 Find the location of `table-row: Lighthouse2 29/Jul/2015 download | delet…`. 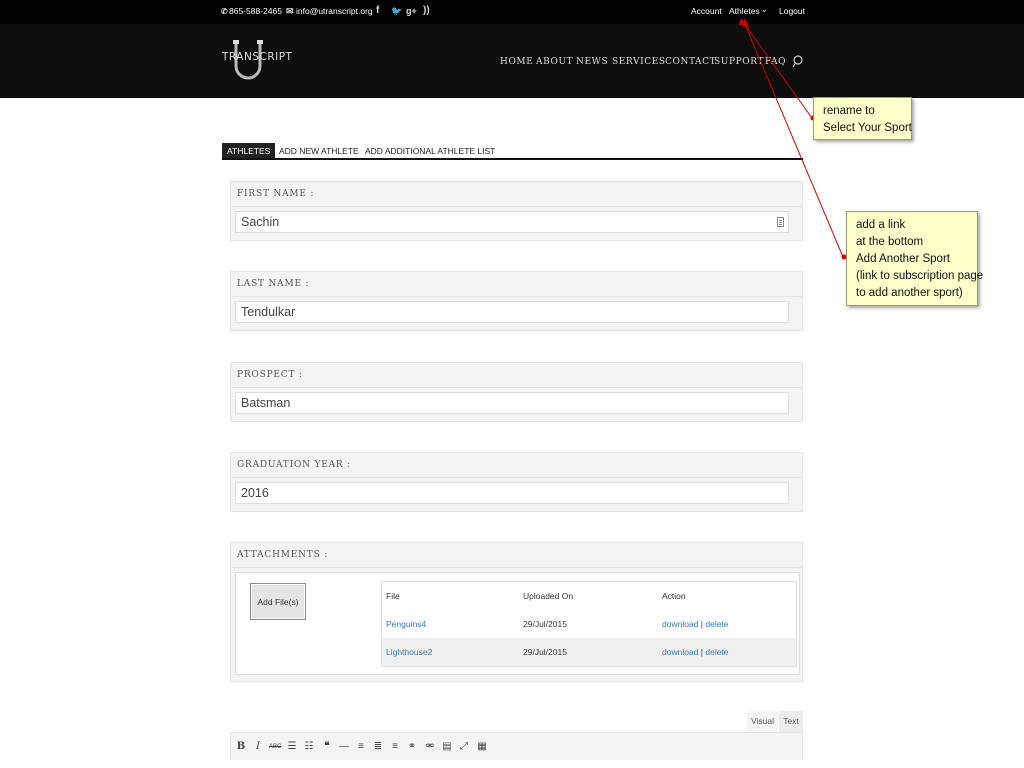

table-row: Lighthouse2 29/Jul/2015 download | delet… is located at coordinates (589, 652).